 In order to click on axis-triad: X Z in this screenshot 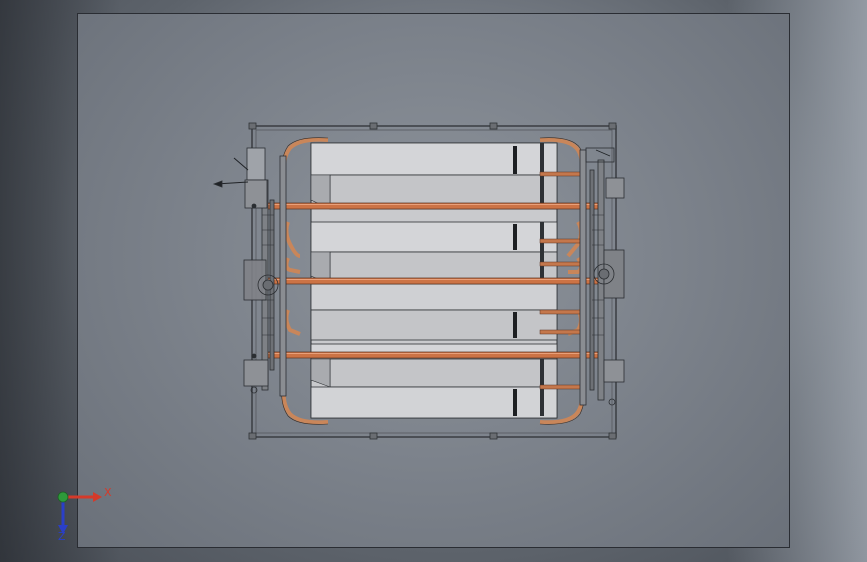, I will do `click(83, 514)`.